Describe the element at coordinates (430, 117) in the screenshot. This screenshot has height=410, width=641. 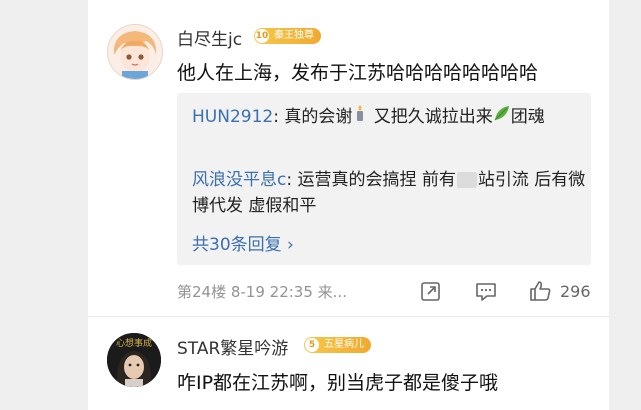
I see `reply-text: 又把久诚拉出来` at that location.